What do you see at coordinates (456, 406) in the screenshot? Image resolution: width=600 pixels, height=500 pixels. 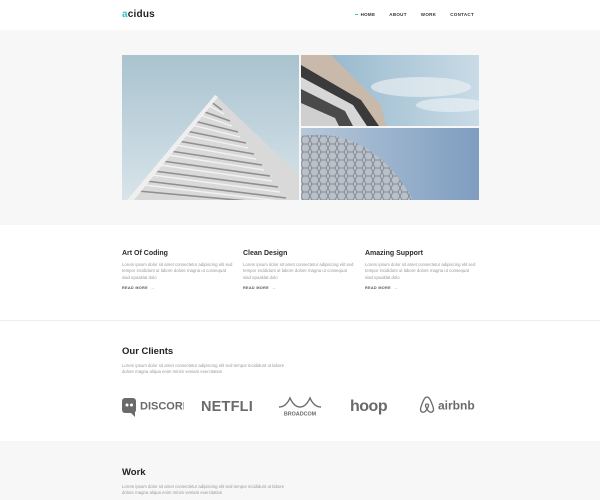 I see `airbnb-wordmark: airbnb` at bounding box center [456, 406].